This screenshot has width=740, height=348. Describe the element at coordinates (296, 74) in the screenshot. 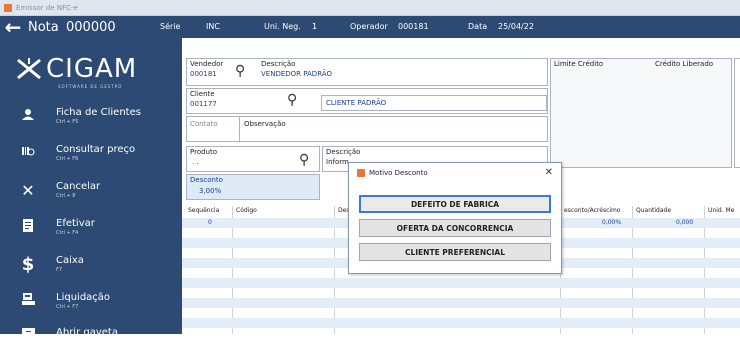

I see `vendedor-descricao: VENDEDOR PADRÃO` at that location.